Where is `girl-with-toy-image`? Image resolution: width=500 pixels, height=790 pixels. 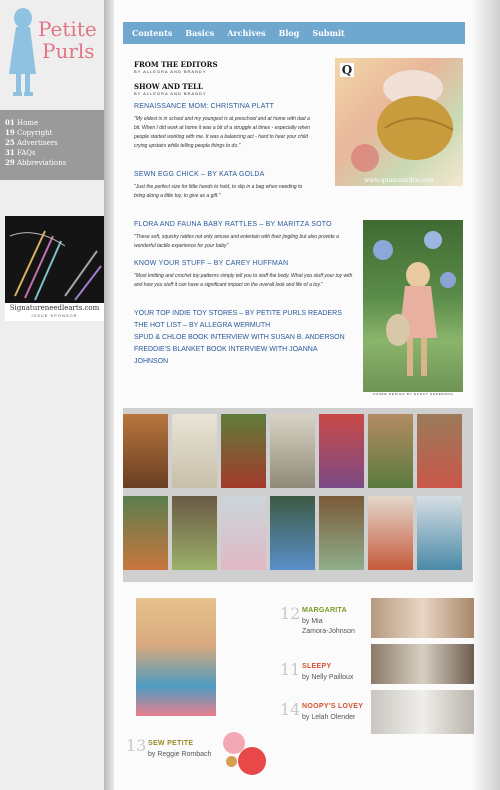
girl-with-toy-image is located at coordinates (414, 303).